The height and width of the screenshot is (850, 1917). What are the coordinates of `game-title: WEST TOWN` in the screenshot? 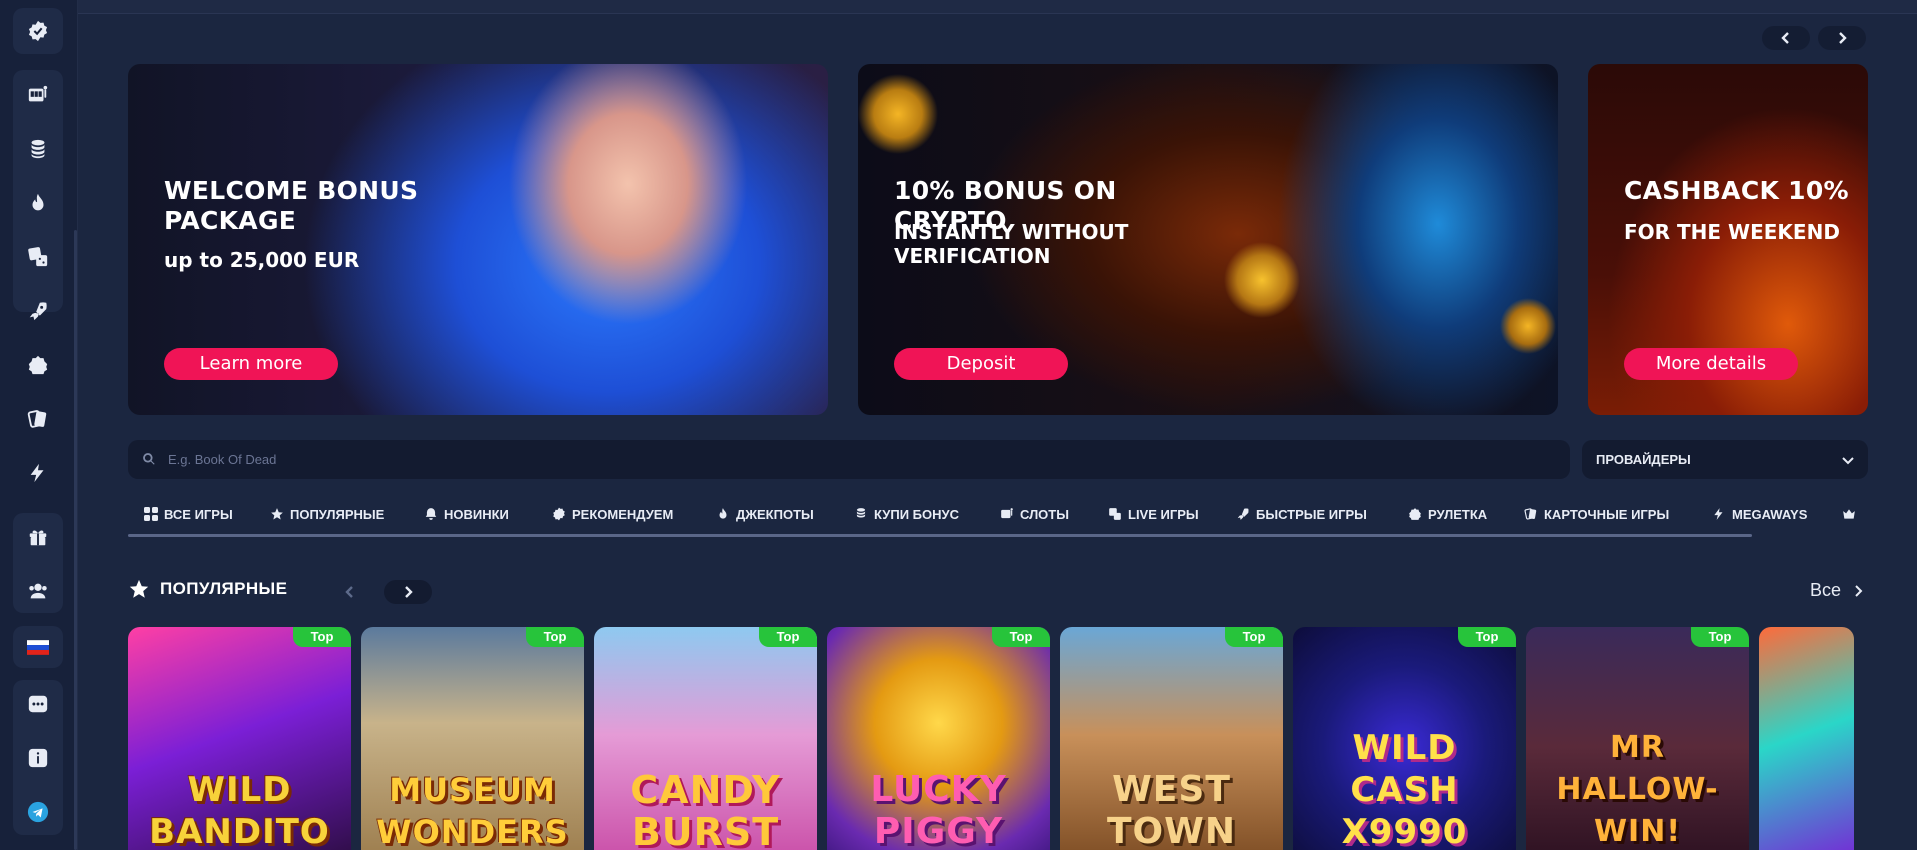 It's located at (1171, 809).